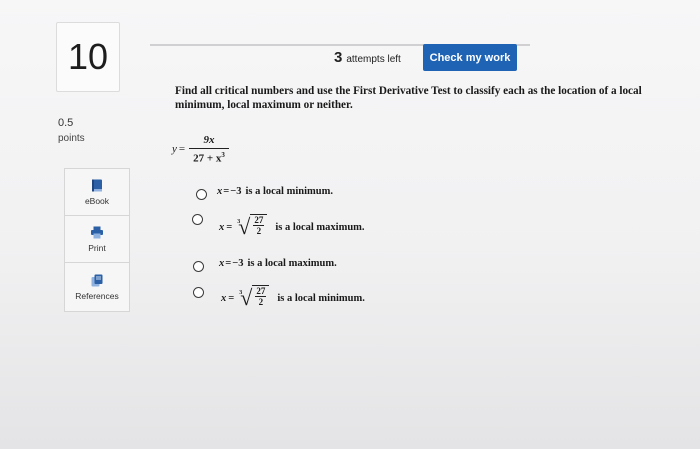  I want to click on option-1-radio, so click(201, 194).